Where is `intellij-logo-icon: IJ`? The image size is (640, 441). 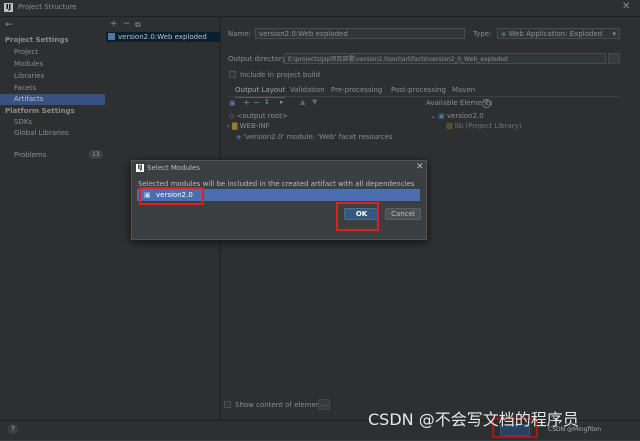
intellij-logo-icon: IJ is located at coordinates (140, 168).